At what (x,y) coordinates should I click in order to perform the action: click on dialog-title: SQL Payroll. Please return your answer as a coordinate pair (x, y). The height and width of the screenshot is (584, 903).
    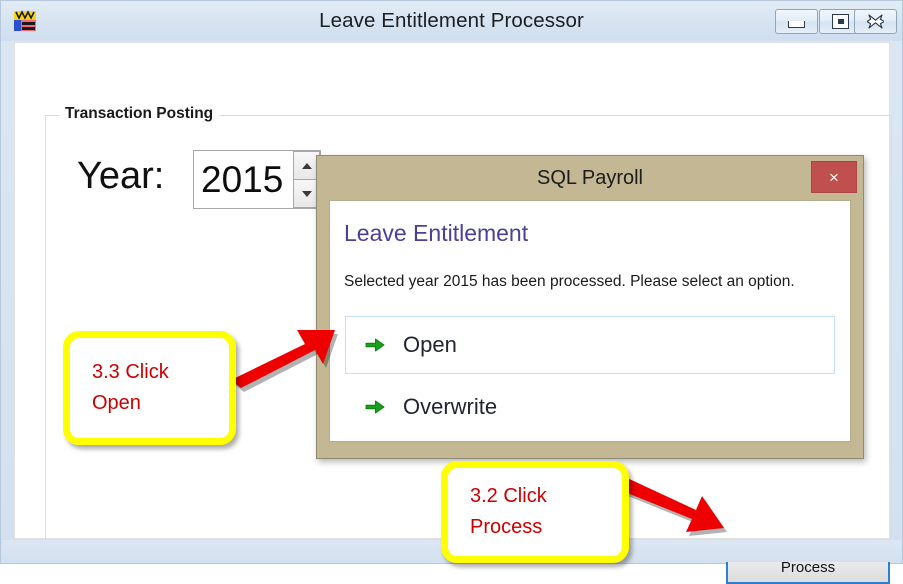
    Looking at the image, I should click on (590, 178).